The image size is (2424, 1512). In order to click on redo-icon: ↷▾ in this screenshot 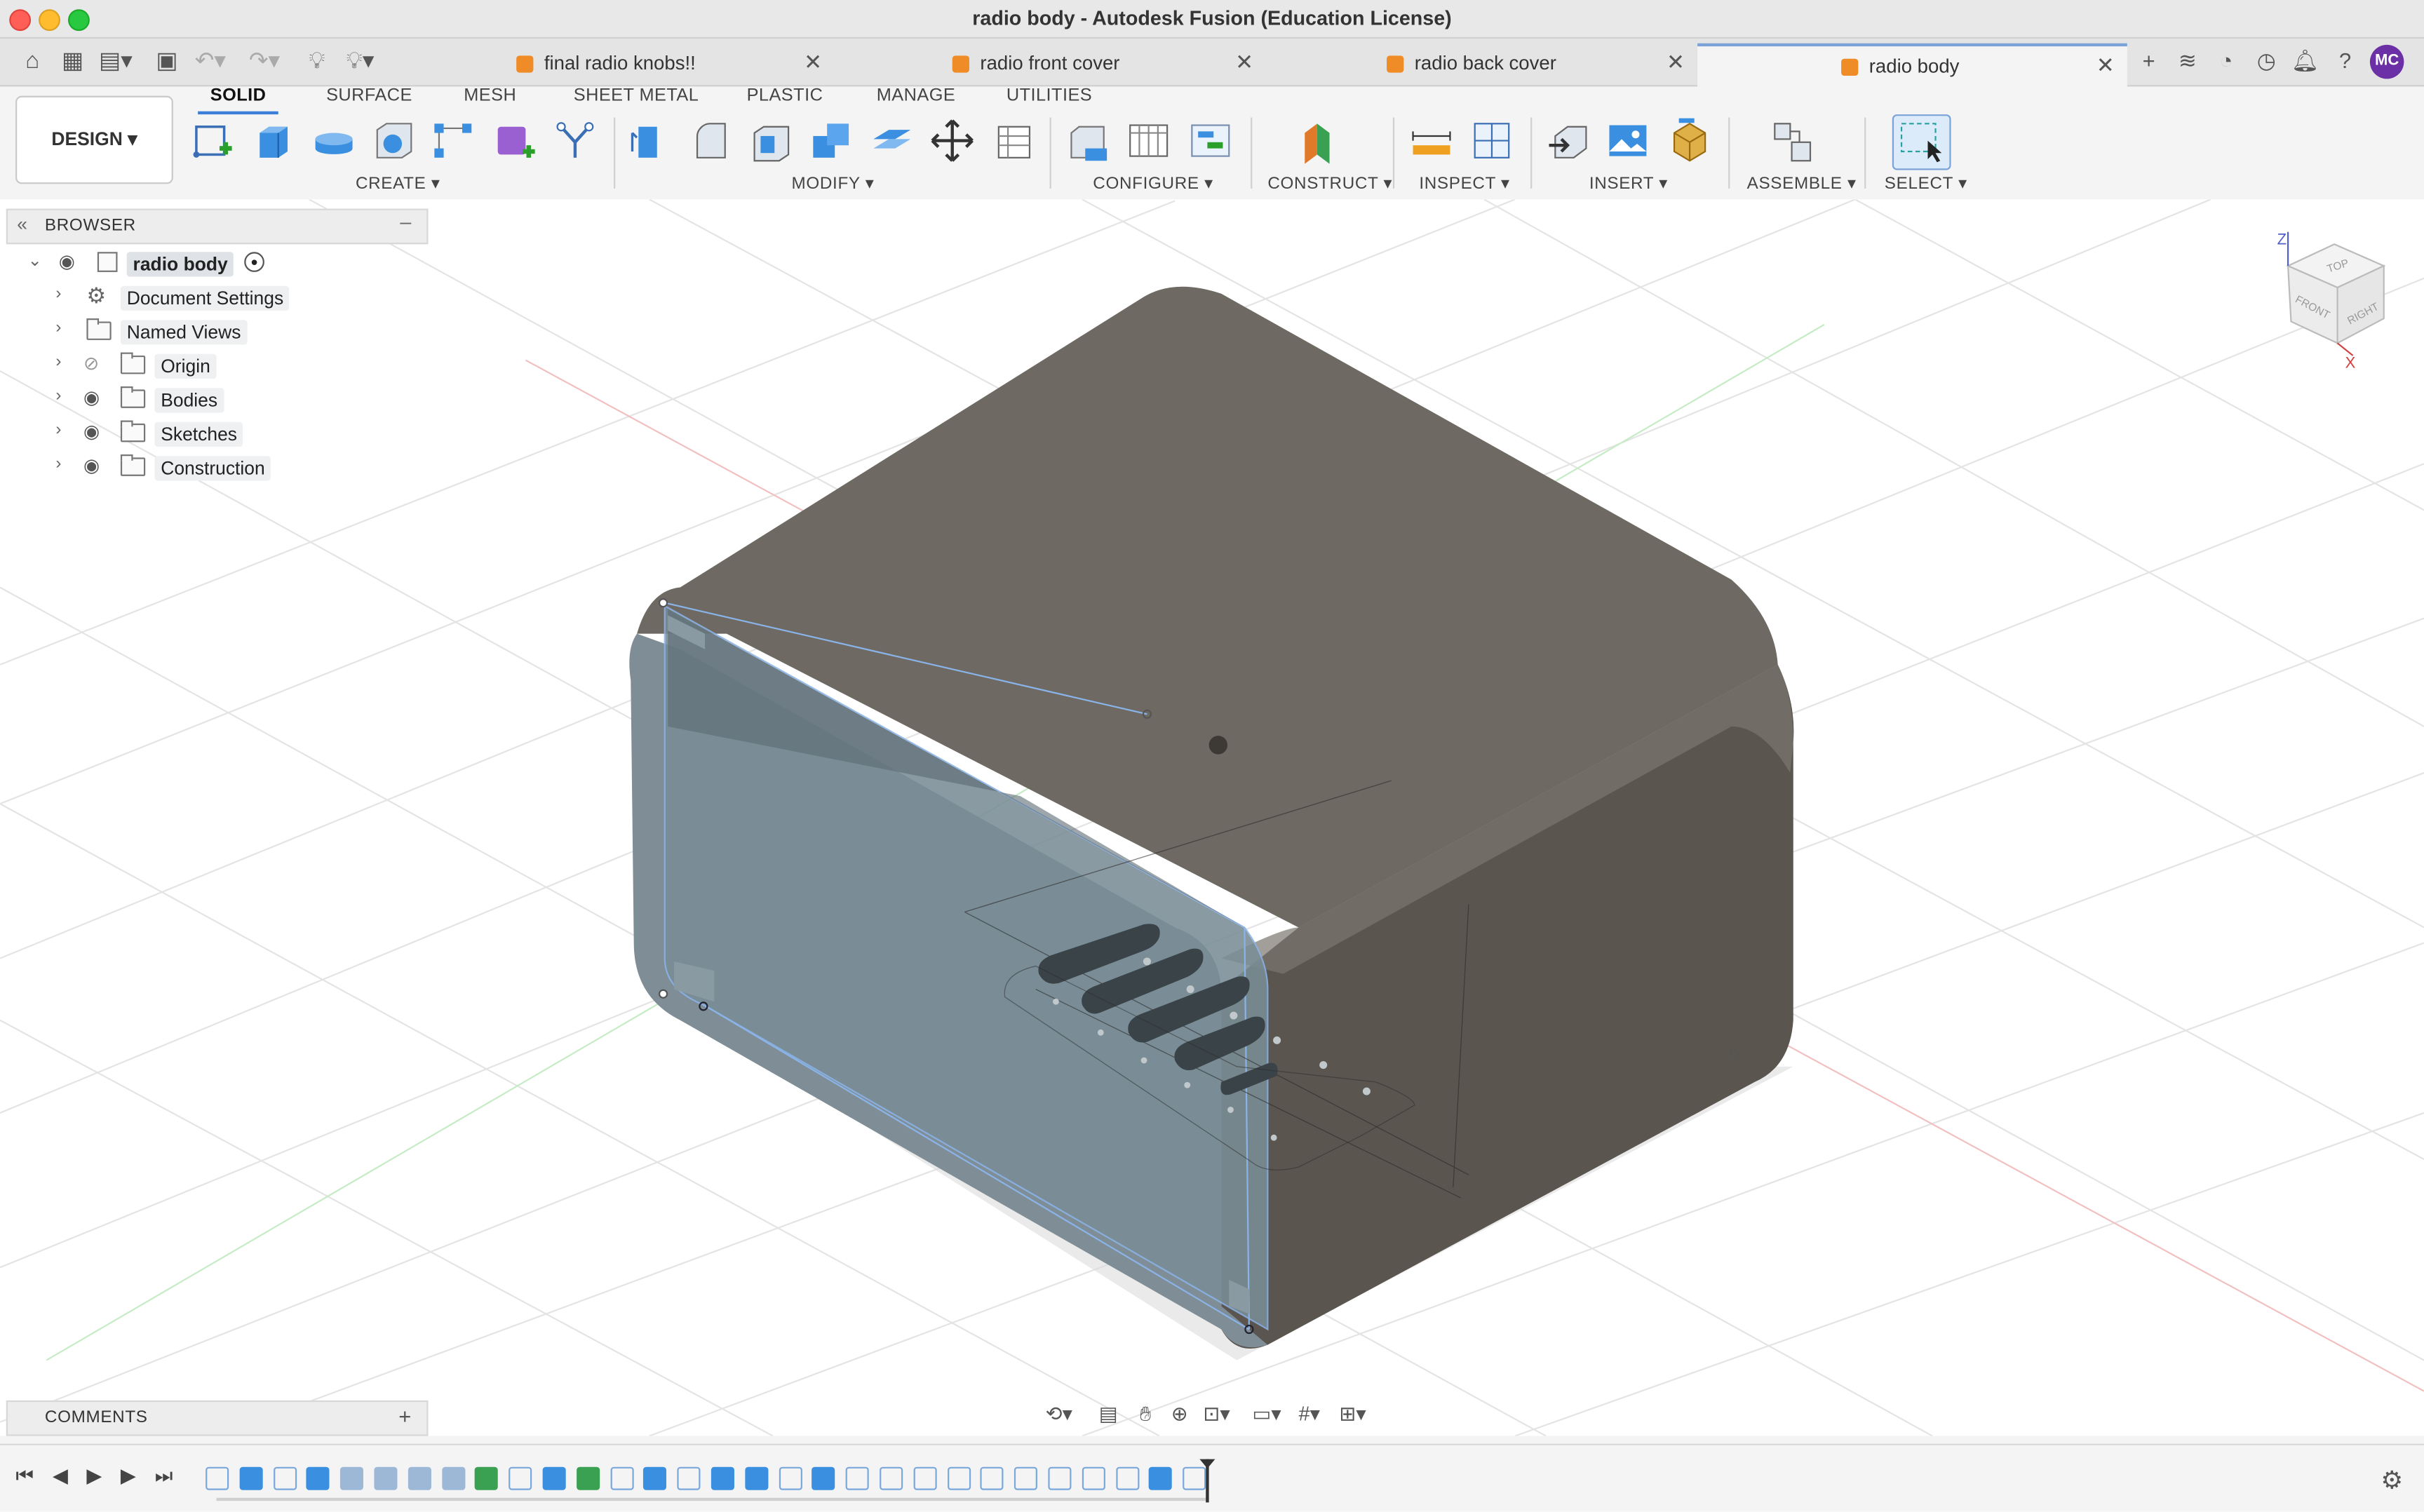, I will do `click(264, 62)`.